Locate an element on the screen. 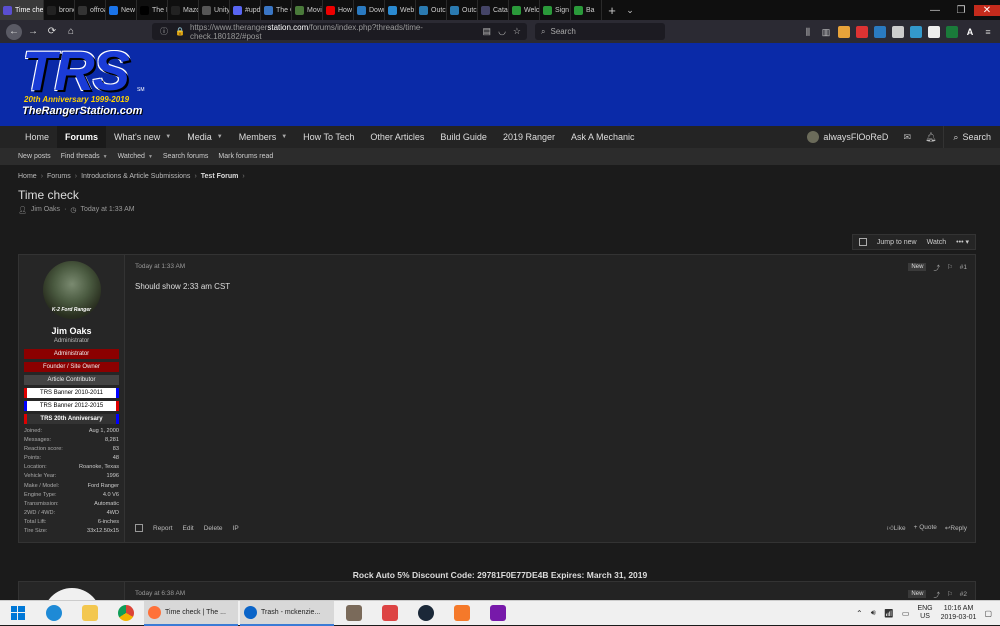 This screenshot has height=626, width=1000. chrome-icon is located at coordinates (126, 613).